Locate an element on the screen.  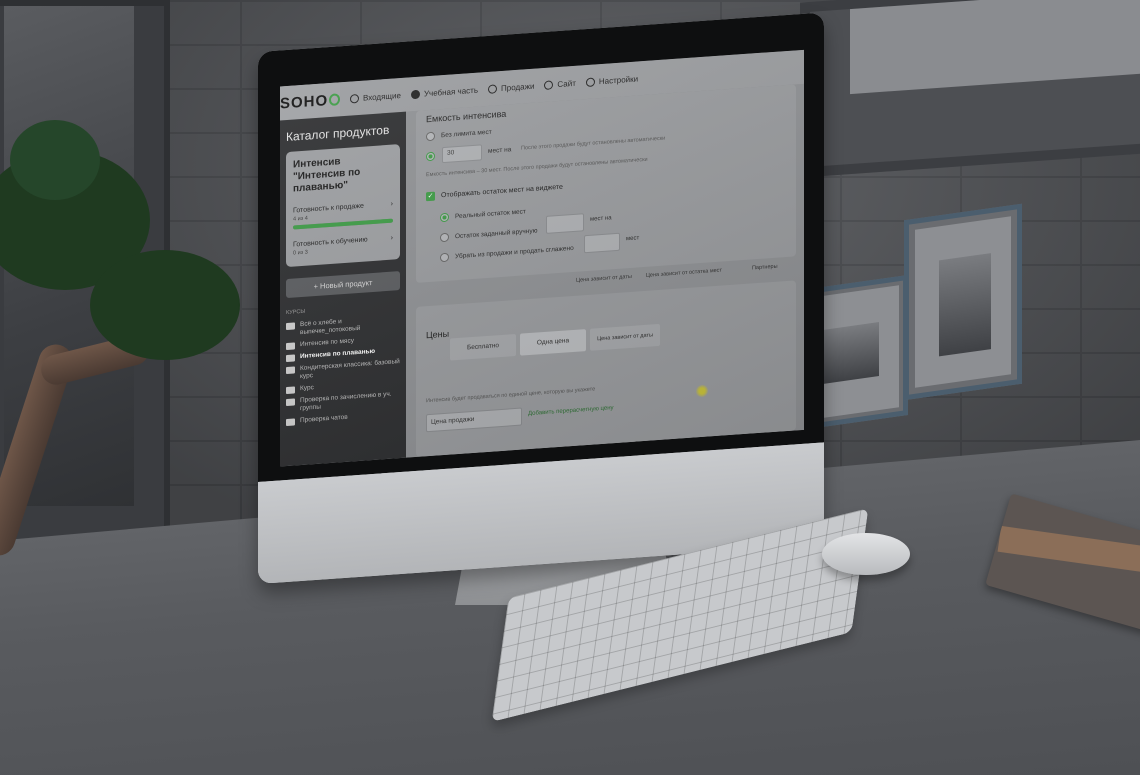
nav-inbox: Входящие is located at coordinates (375, 97).